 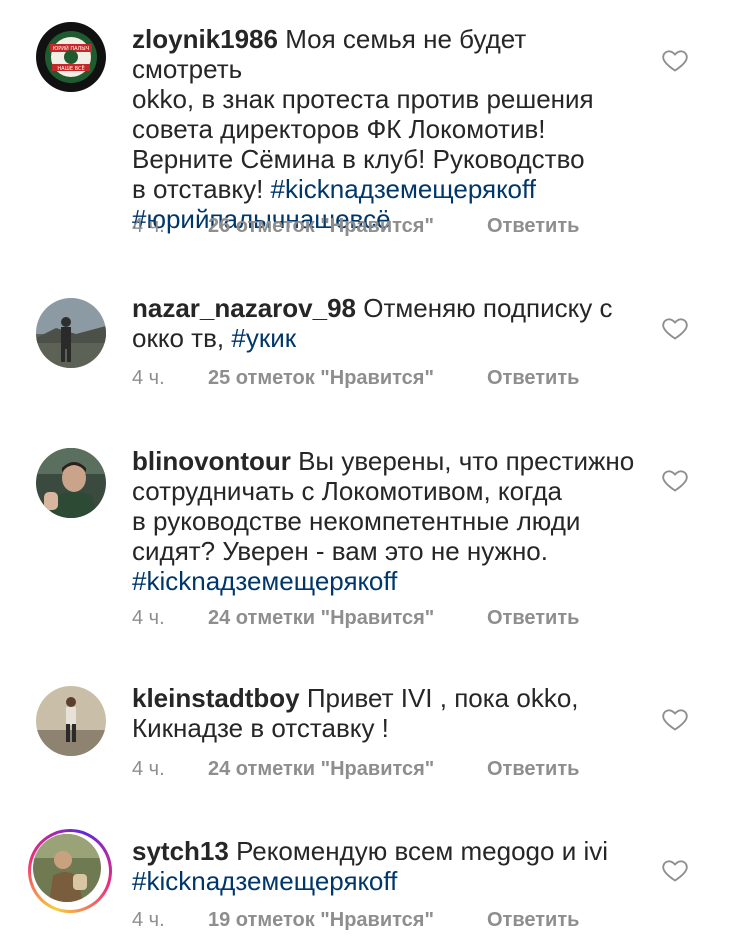 I want to click on svg-text: НАШЕ ВСЁ, so click(x=70, y=68).